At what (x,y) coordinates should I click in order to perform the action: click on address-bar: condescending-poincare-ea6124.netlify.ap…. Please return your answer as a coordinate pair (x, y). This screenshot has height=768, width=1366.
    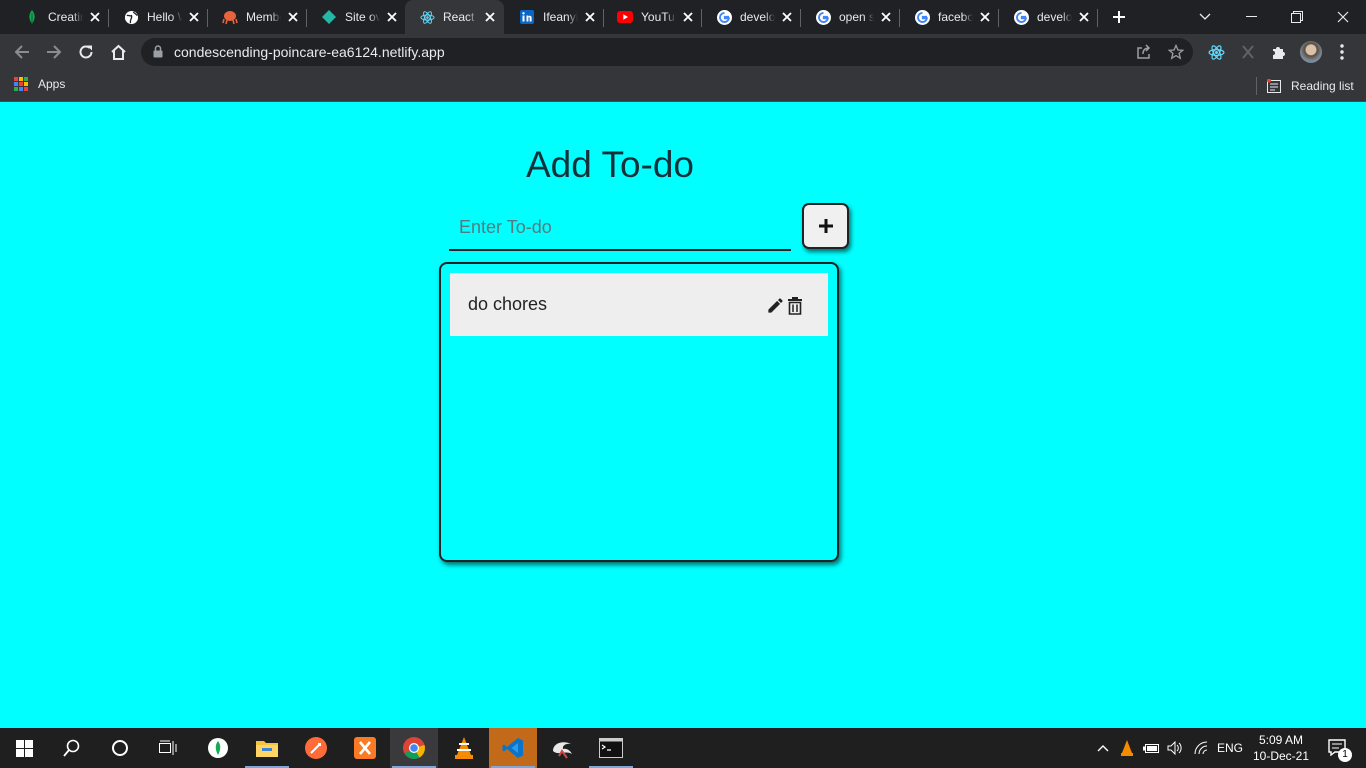
    Looking at the image, I should click on (667, 52).